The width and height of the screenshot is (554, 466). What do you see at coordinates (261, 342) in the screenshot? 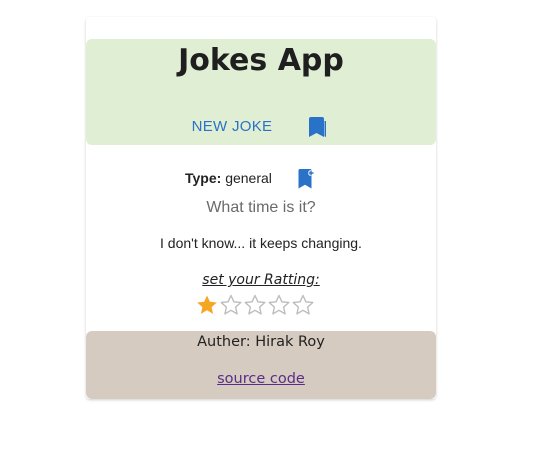
I see `author-name: Auther: Hirak Roy` at bounding box center [261, 342].